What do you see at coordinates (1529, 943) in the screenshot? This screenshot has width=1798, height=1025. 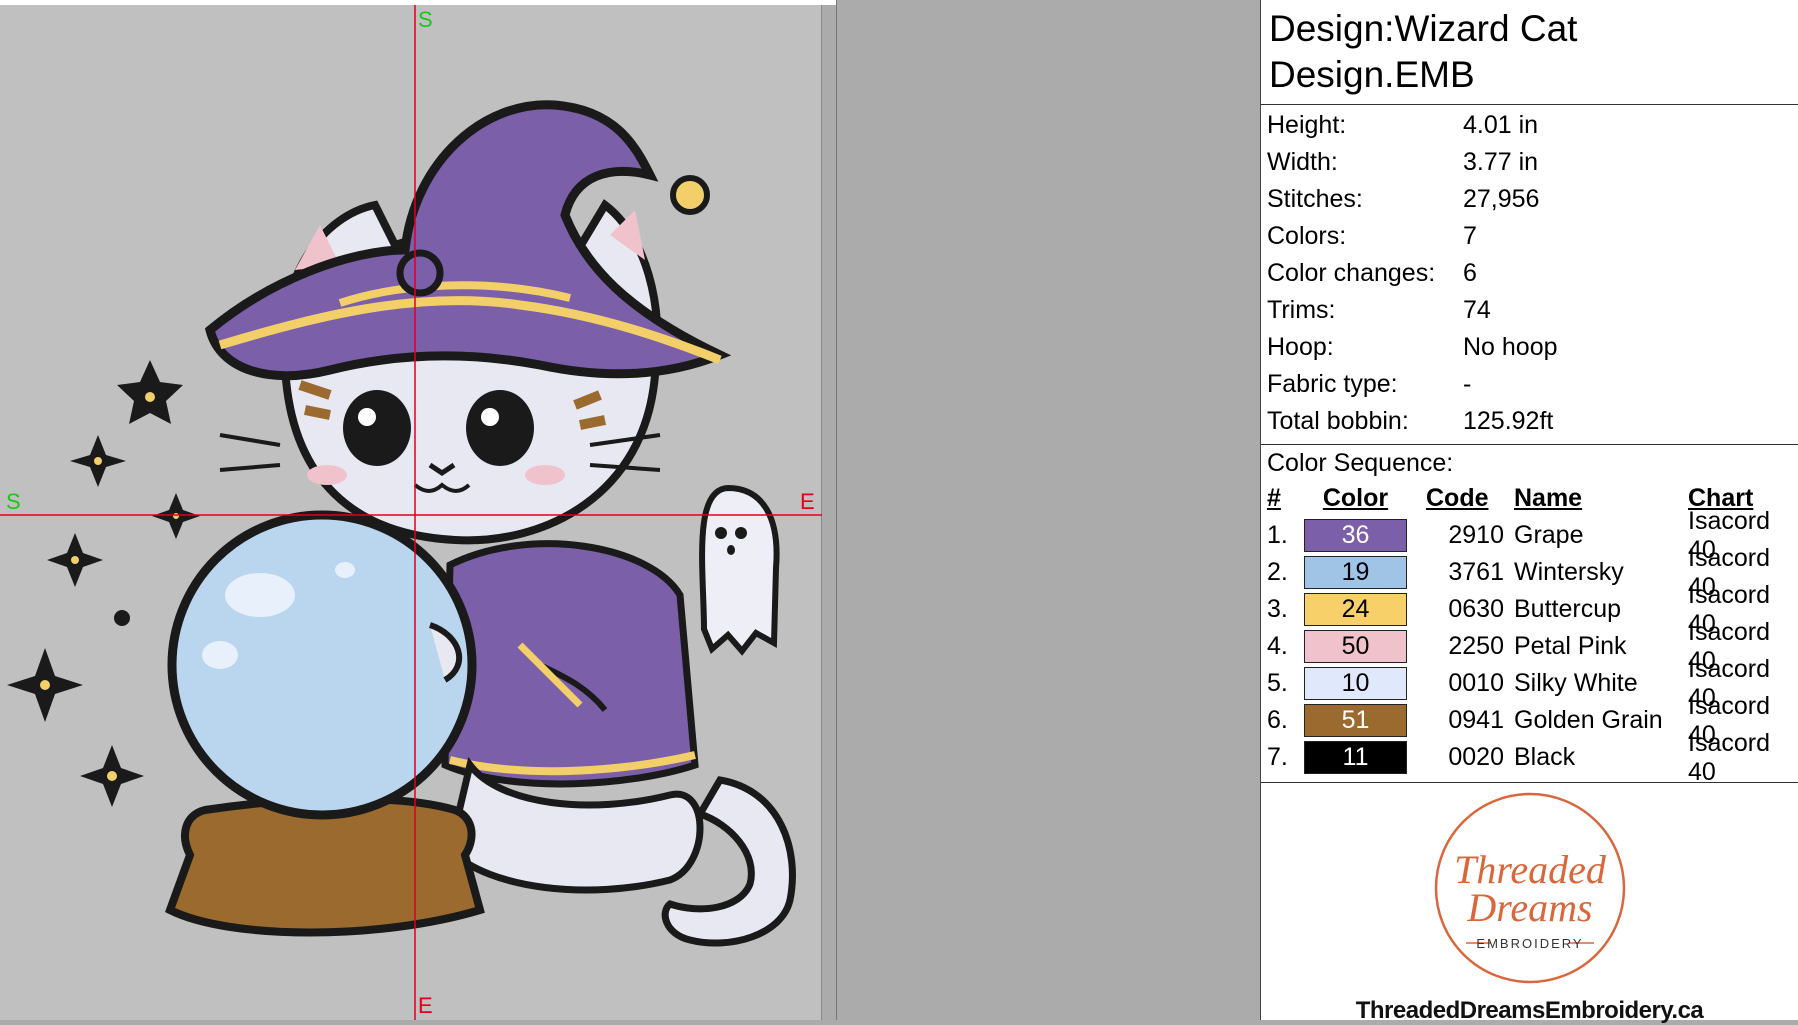 I see `svg-text: EMBROIDERY` at bounding box center [1529, 943].